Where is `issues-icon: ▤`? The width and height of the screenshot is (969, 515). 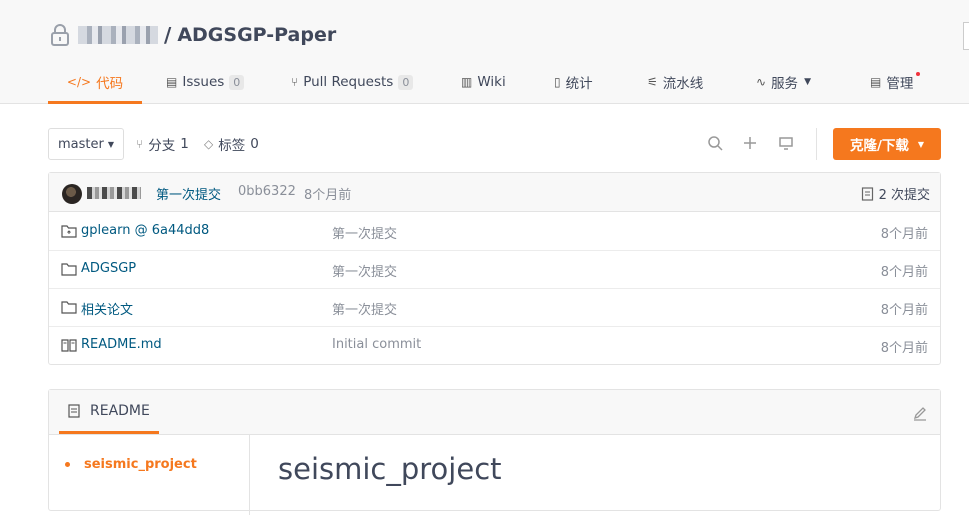
issues-icon: ▤ is located at coordinates (172, 82).